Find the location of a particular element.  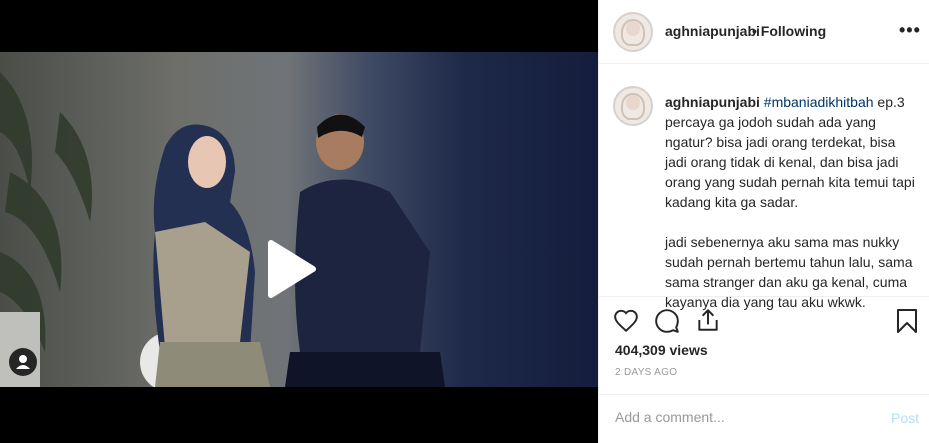

post-header: aghniapunjabi • Following ••• is located at coordinates (764, 32).